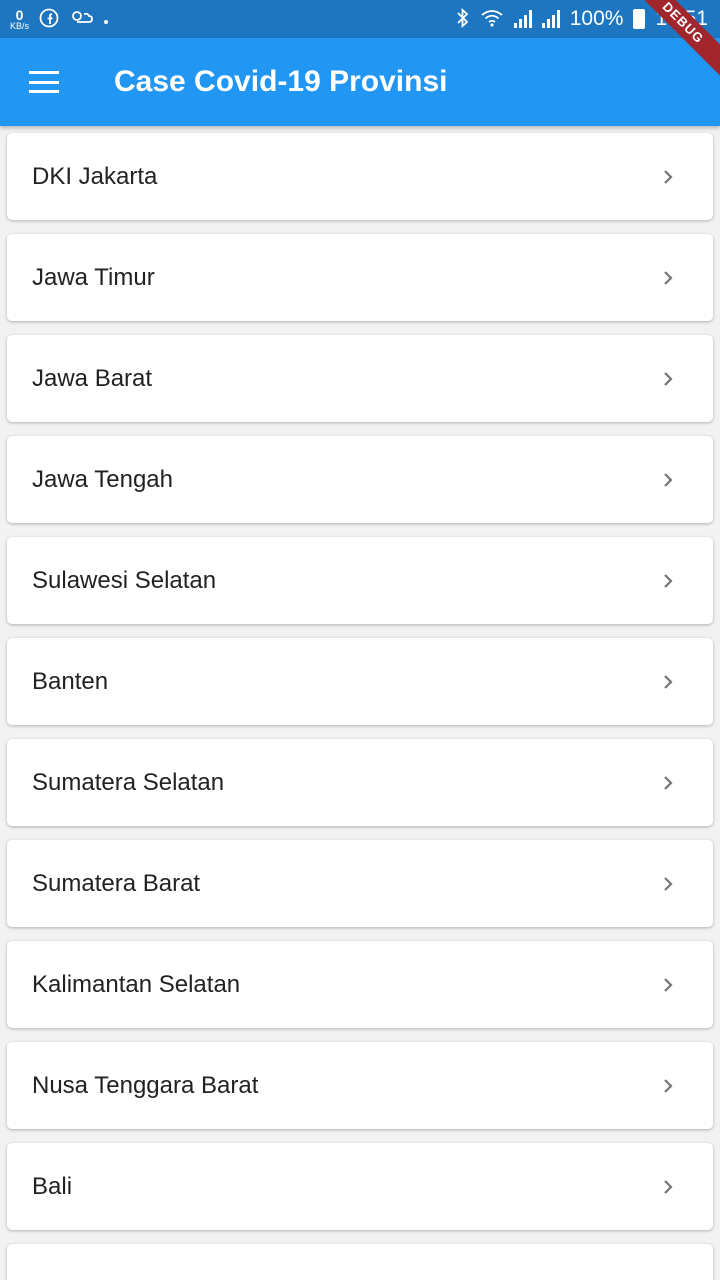 This screenshot has width=720, height=1280. Describe the element at coordinates (360, 1262) in the screenshot. I see `province-item-partial` at that location.